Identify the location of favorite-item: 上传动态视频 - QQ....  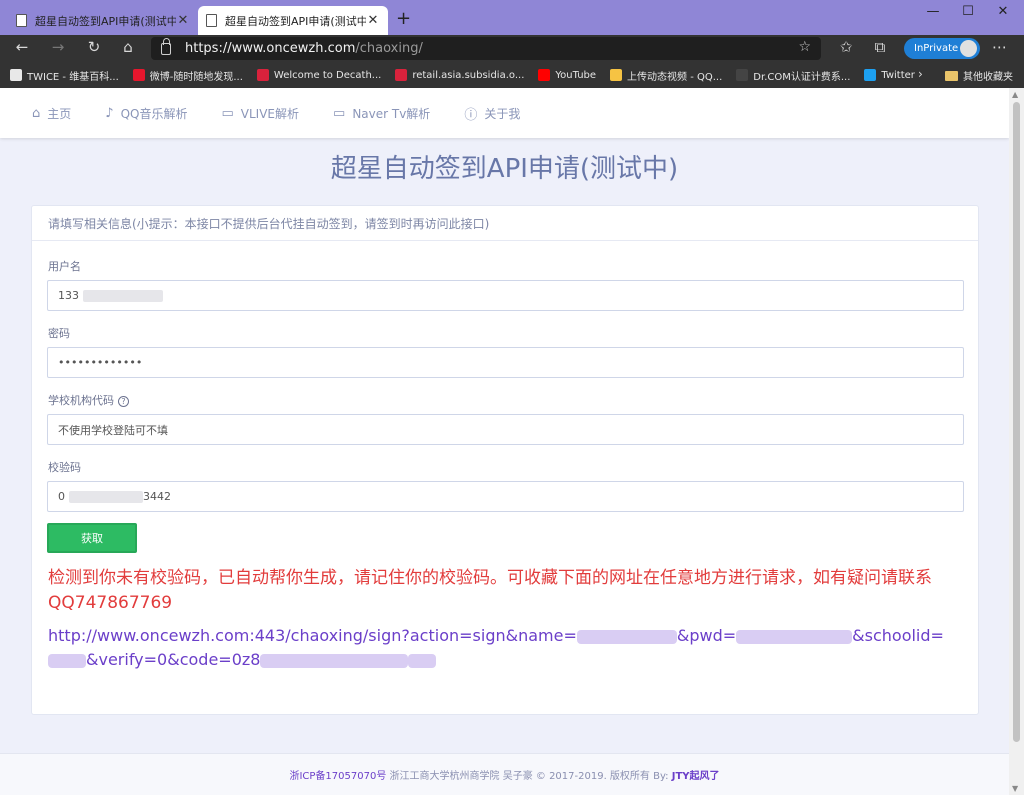
(666, 75).